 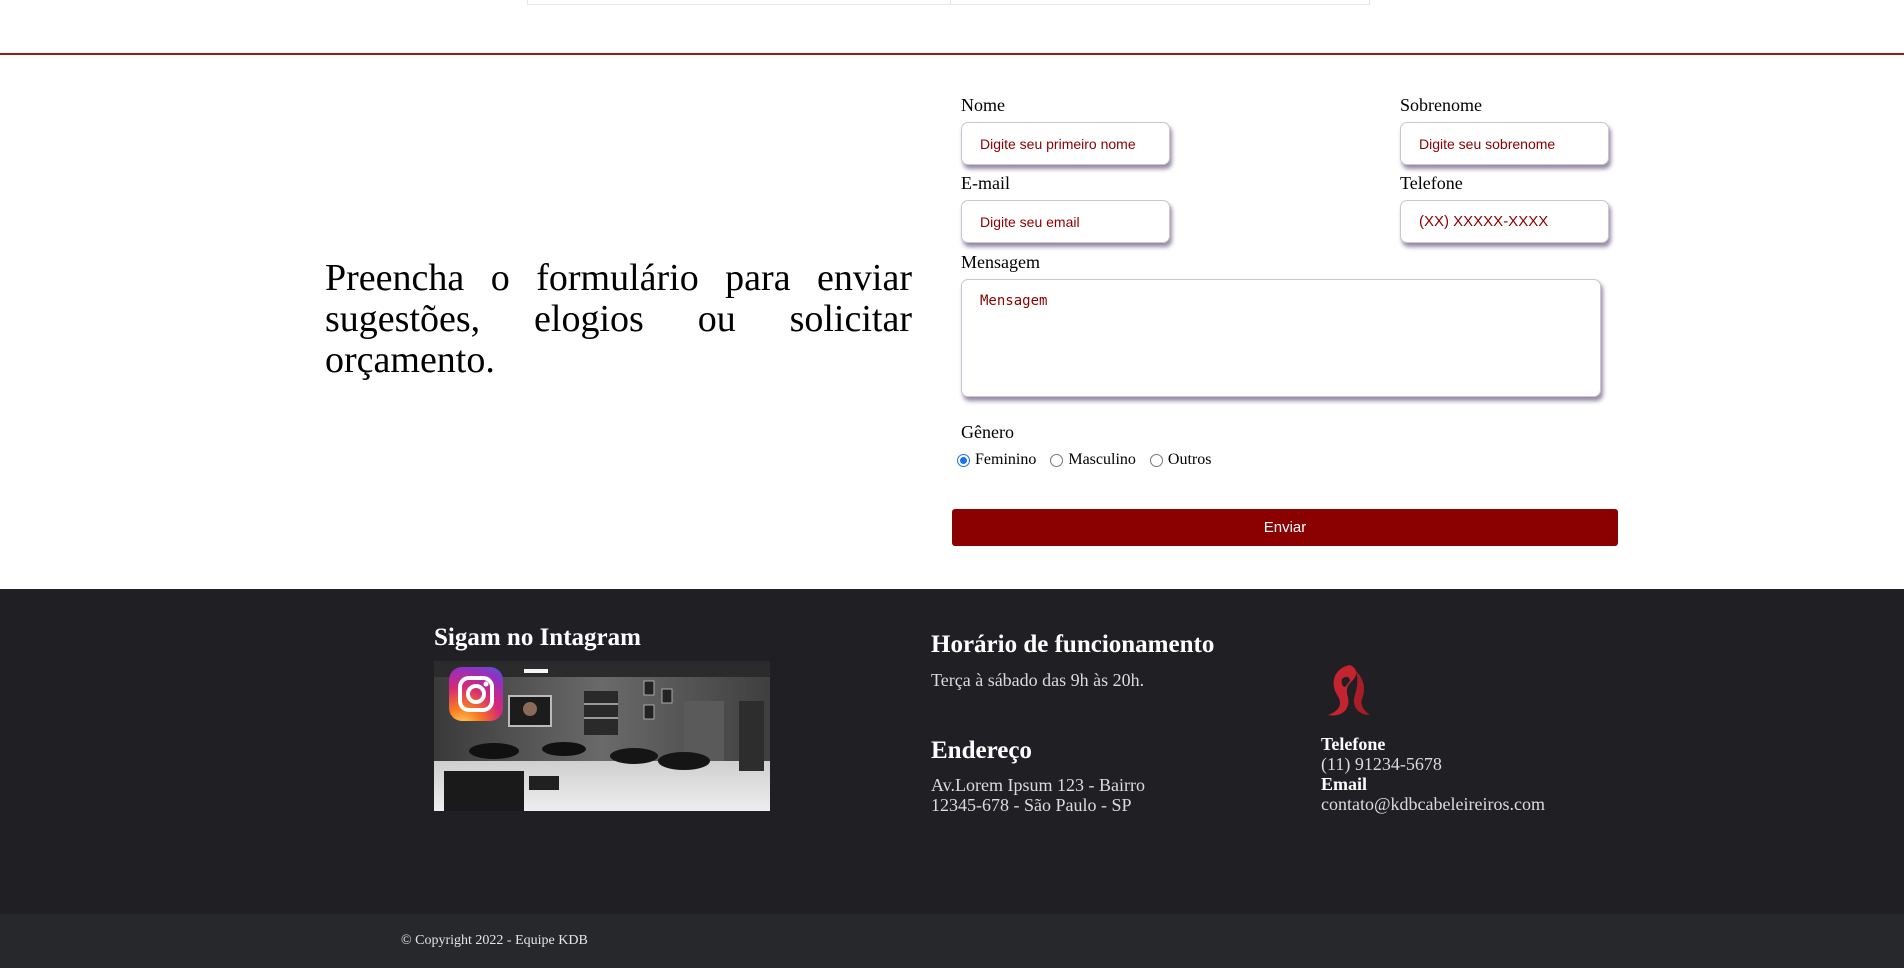 I want to click on email-footer-value: contato@kdbcabeleireiros.com, so click(x=1433, y=804).